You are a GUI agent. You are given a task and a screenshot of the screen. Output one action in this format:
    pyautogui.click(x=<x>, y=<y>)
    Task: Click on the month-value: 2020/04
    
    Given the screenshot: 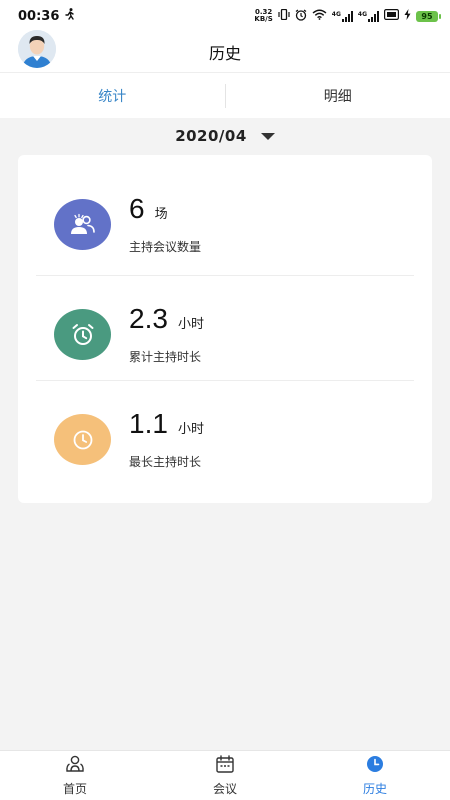 What is the action you would take?
    pyautogui.click(x=211, y=136)
    